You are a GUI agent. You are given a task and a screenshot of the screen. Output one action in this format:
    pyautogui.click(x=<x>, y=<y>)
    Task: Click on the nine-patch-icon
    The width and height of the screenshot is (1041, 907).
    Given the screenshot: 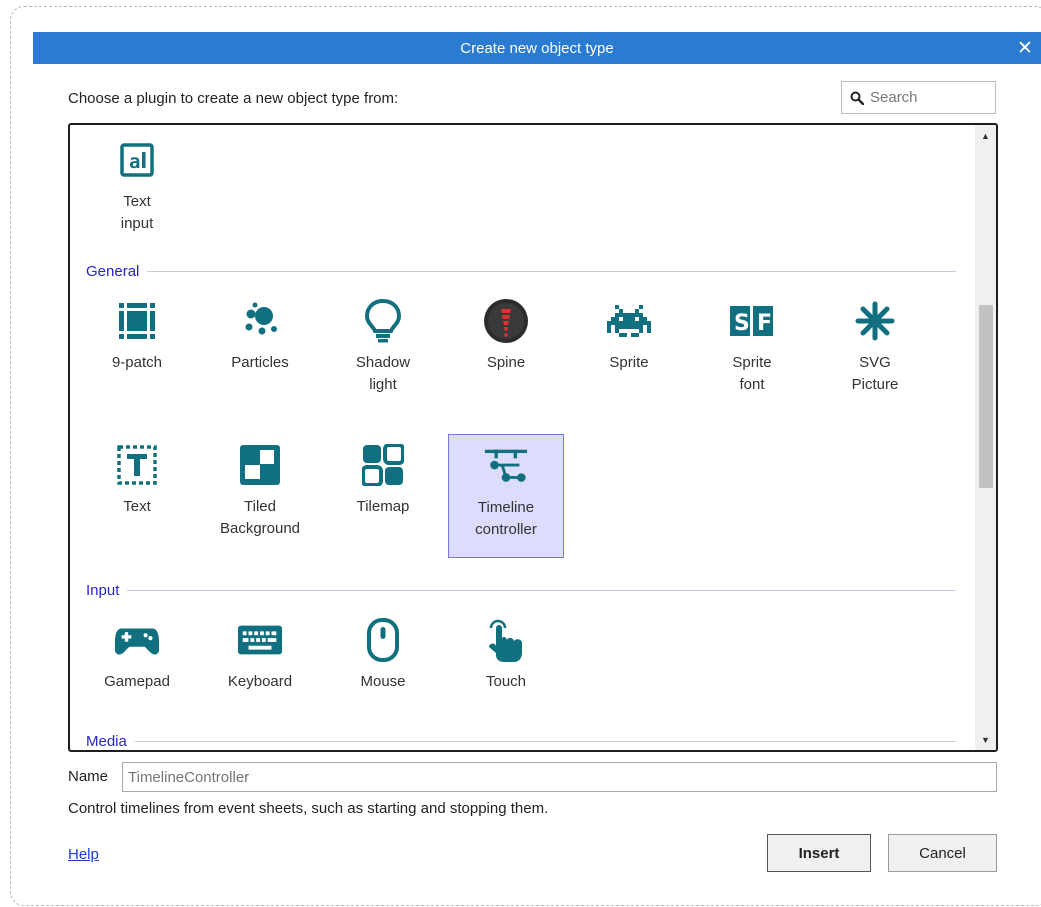 What is the action you would take?
    pyautogui.click(x=137, y=321)
    